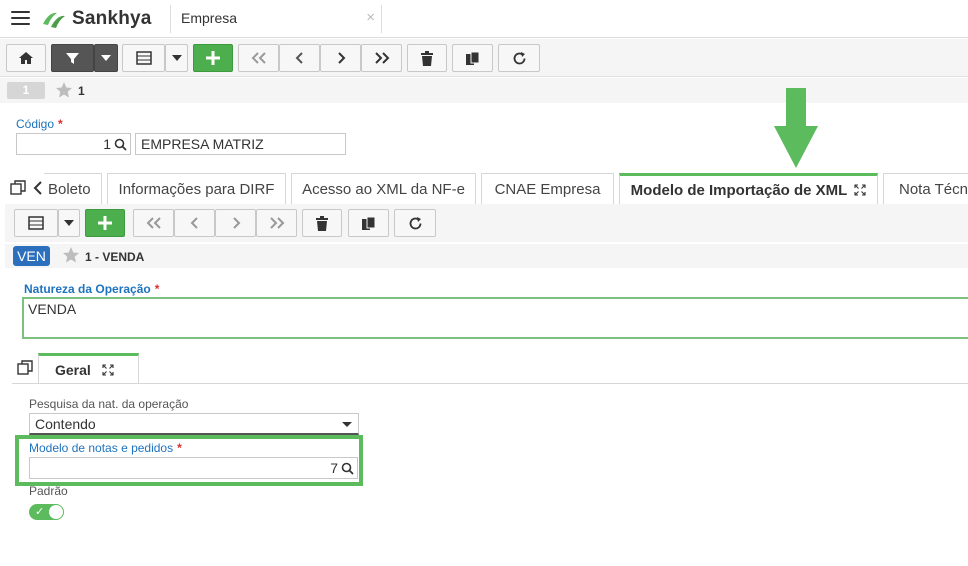 This screenshot has height=566, width=968. I want to click on record-bar: 1 1, so click(484, 90).